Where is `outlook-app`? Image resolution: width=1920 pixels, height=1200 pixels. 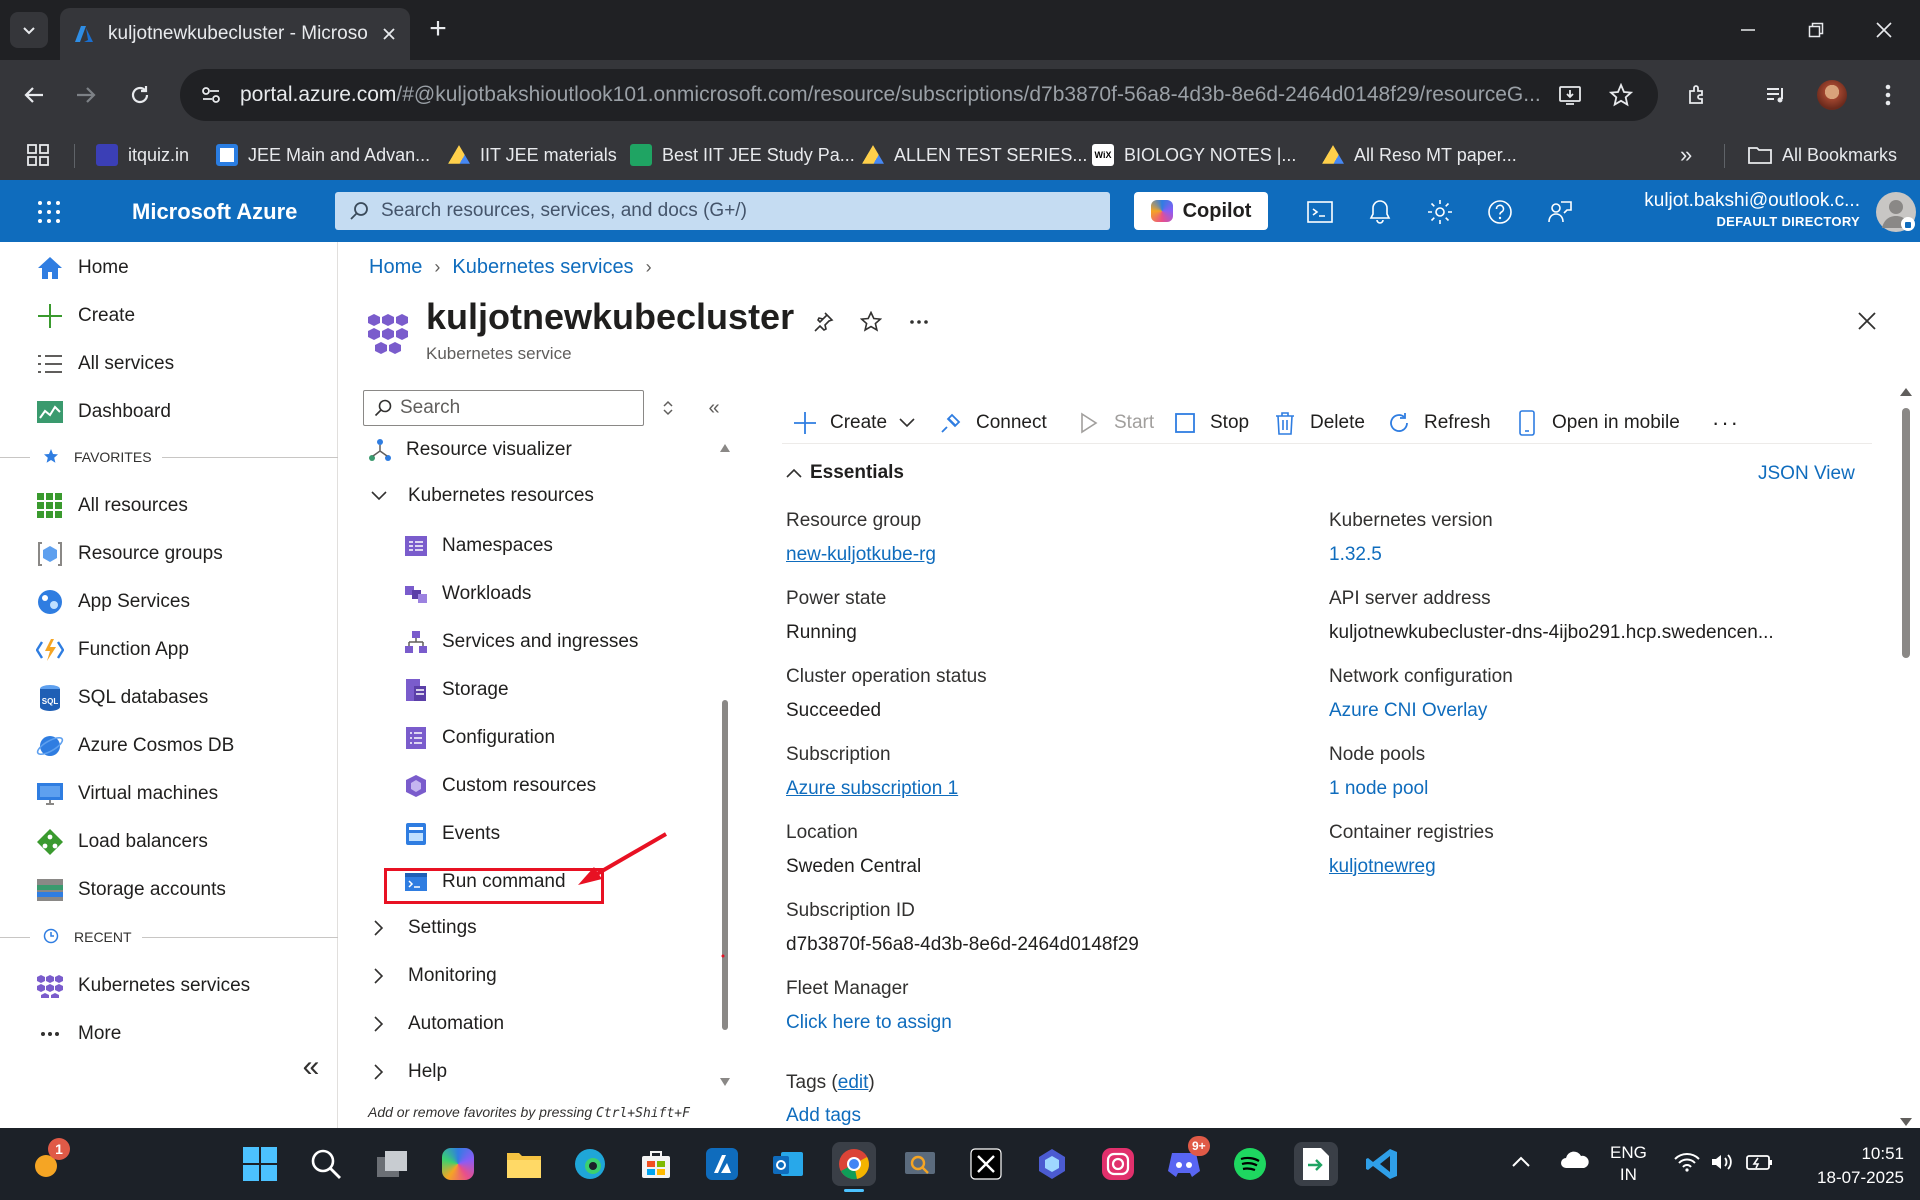 outlook-app is located at coordinates (788, 1164).